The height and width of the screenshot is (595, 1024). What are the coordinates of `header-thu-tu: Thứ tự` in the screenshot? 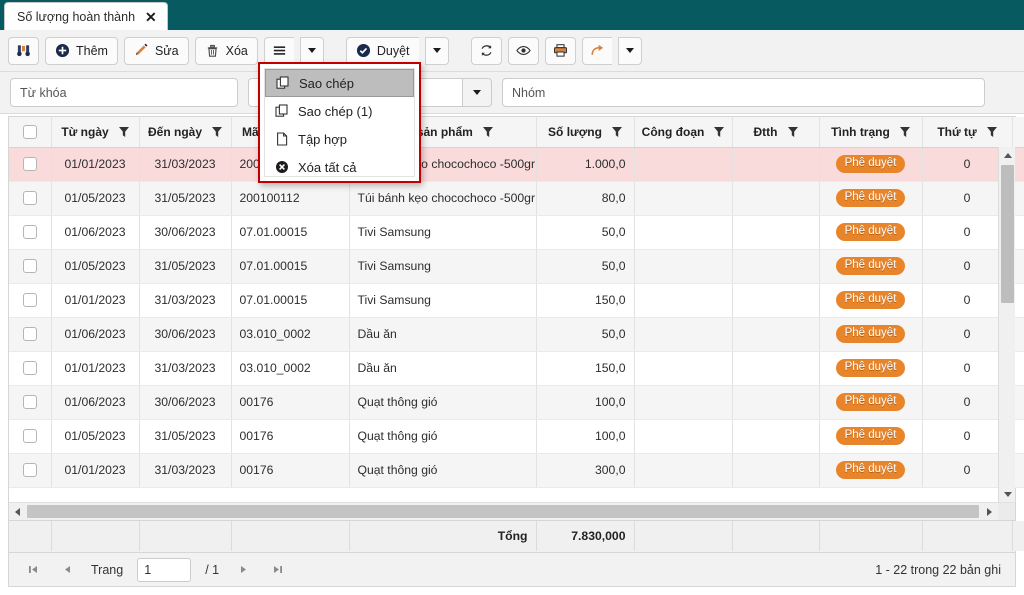 It's located at (967, 132).